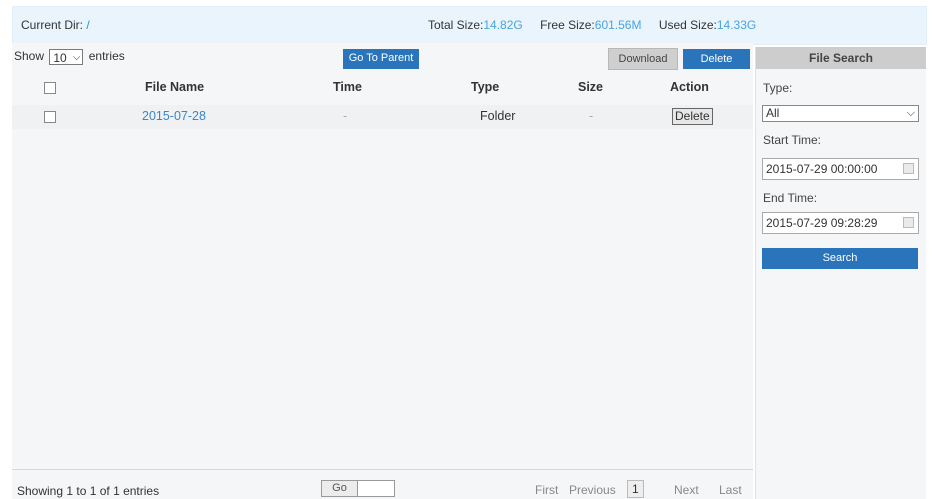 This screenshot has width=949, height=499. Describe the element at coordinates (347, 87) in the screenshot. I see `header-time: Time` at that location.